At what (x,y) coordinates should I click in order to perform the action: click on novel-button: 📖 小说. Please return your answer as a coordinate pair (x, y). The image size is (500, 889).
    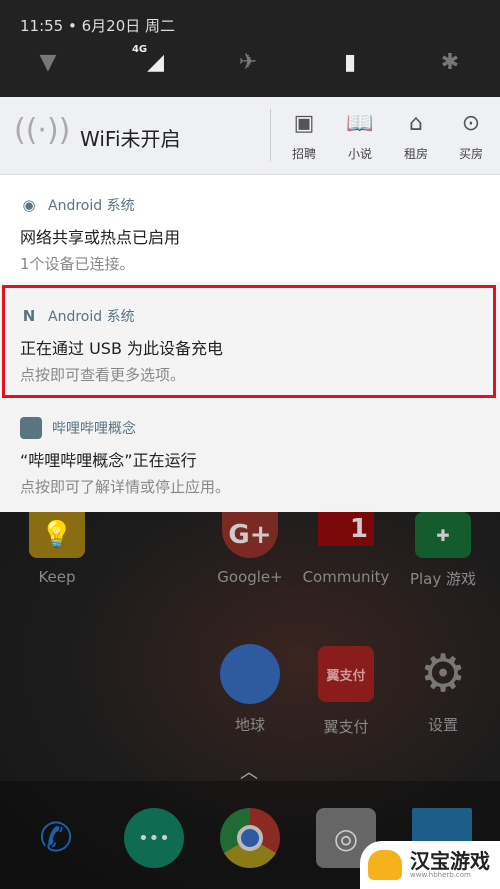
    Looking at the image, I should click on (360, 135).